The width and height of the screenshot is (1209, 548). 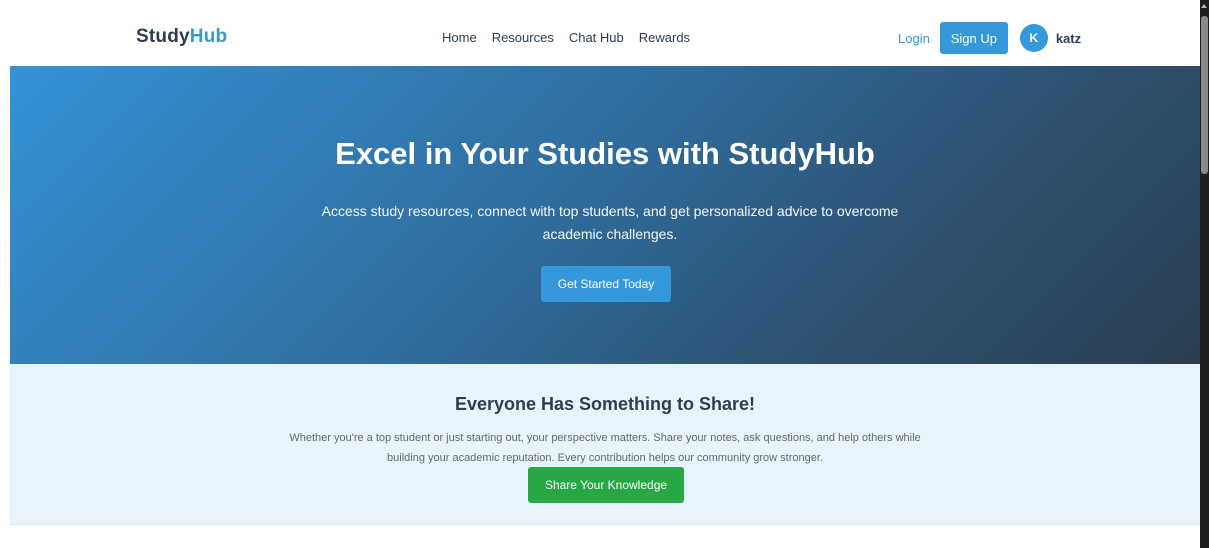 I want to click on nav-links: Home Resources Chat Hub Rewards, so click(x=566, y=37).